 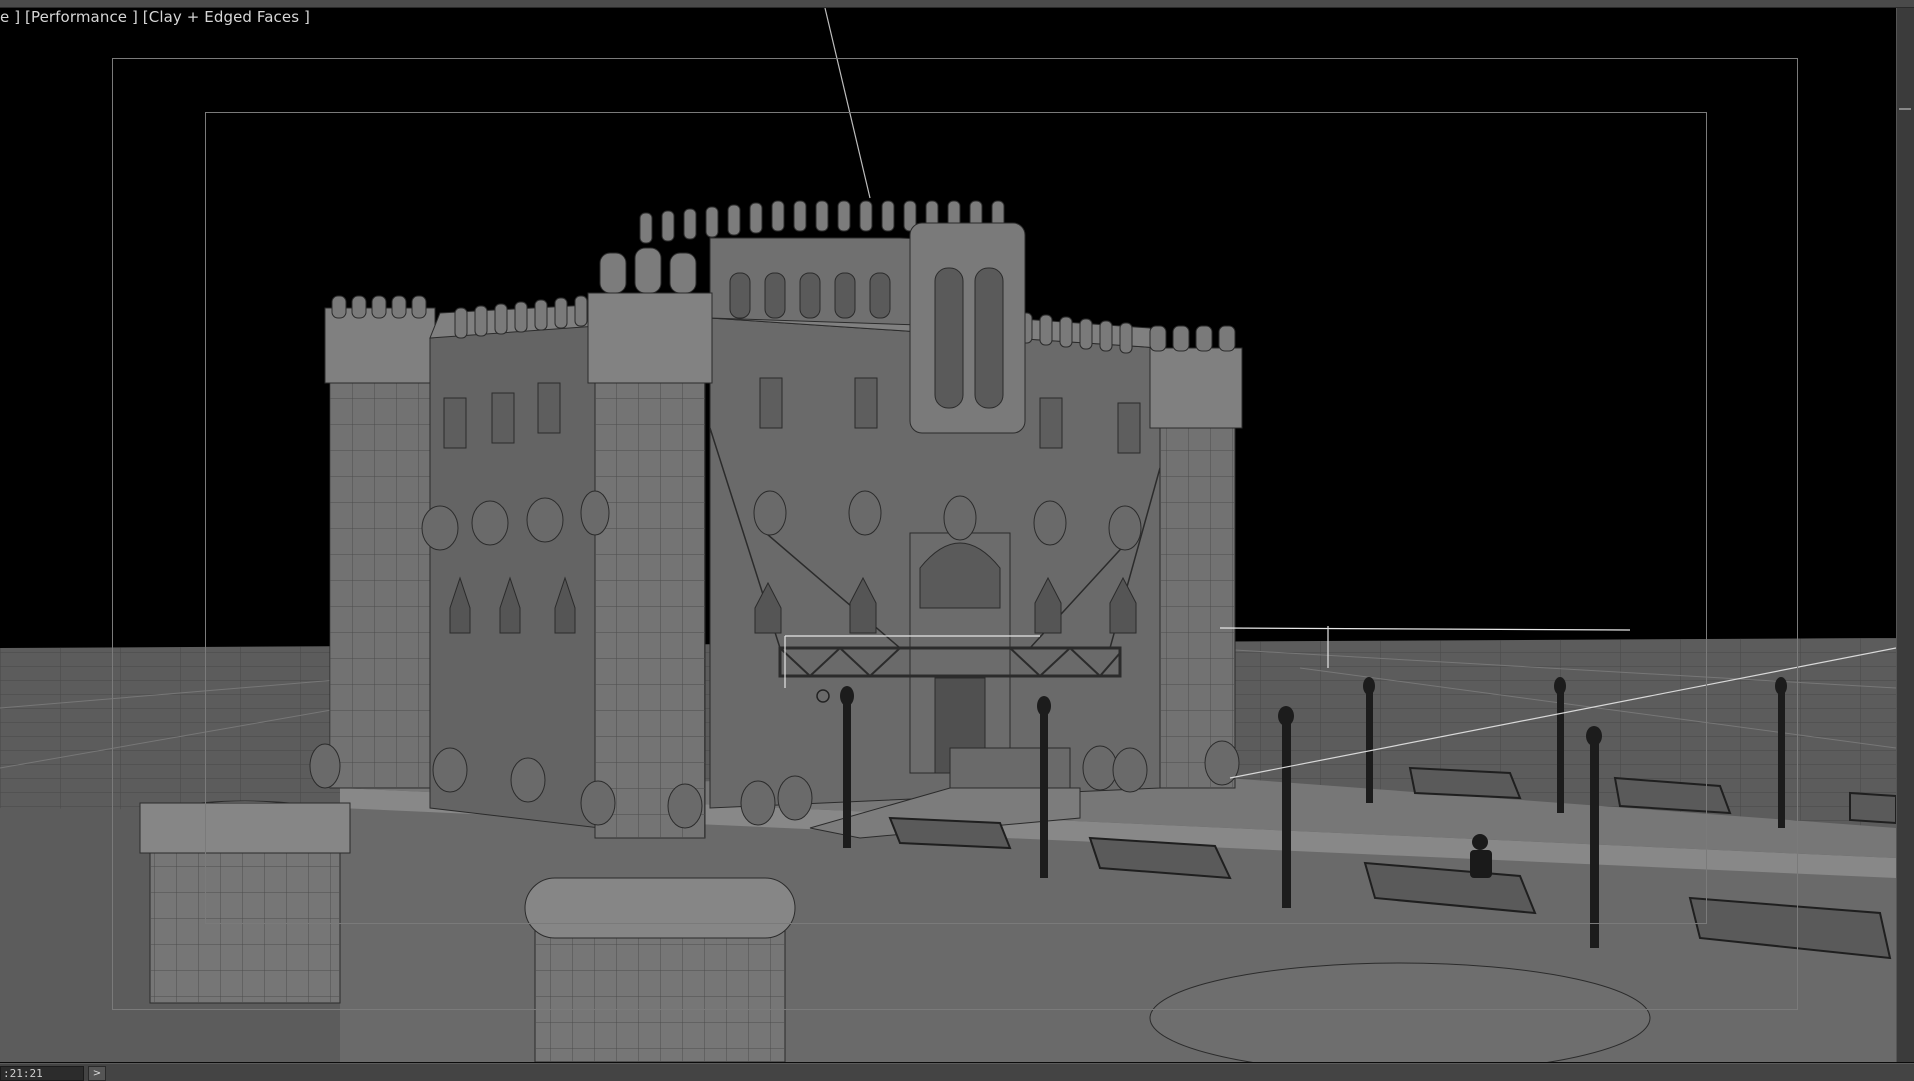 What do you see at coordinates (97, 1073) in the screenshot?
I see `next-frame-button: >` at bounding box center [97, 1073].